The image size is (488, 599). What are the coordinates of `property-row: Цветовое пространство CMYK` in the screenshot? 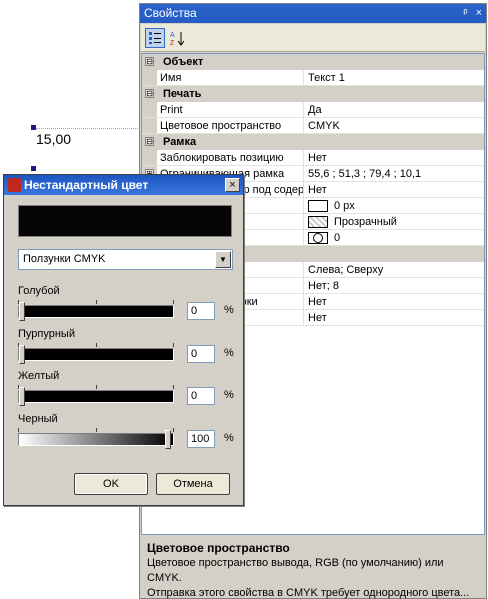 It's located at (313, 126).